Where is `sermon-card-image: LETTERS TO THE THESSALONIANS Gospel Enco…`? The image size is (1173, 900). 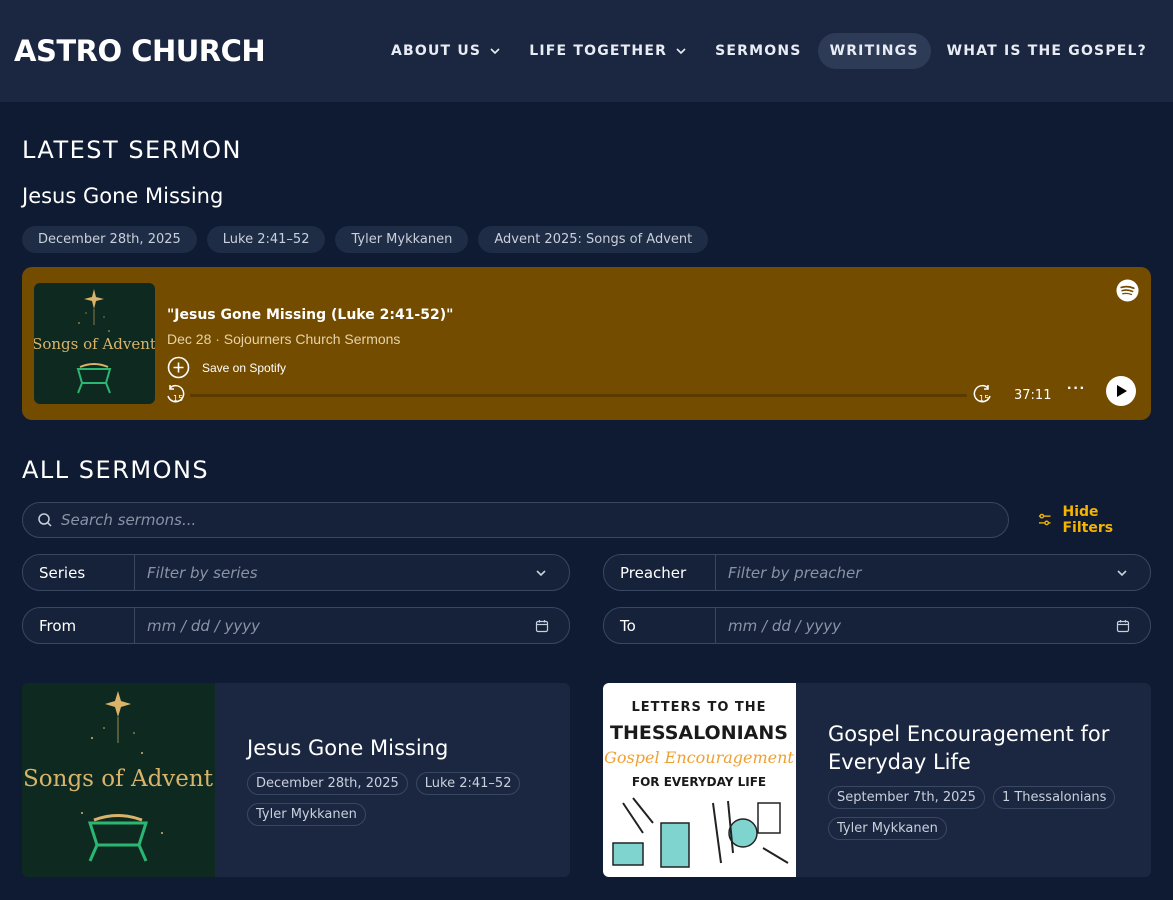 sermon-card-image: LETTERS TO THE THESSALONIANS Gospel Enco… is located at coordinates (699, 780).